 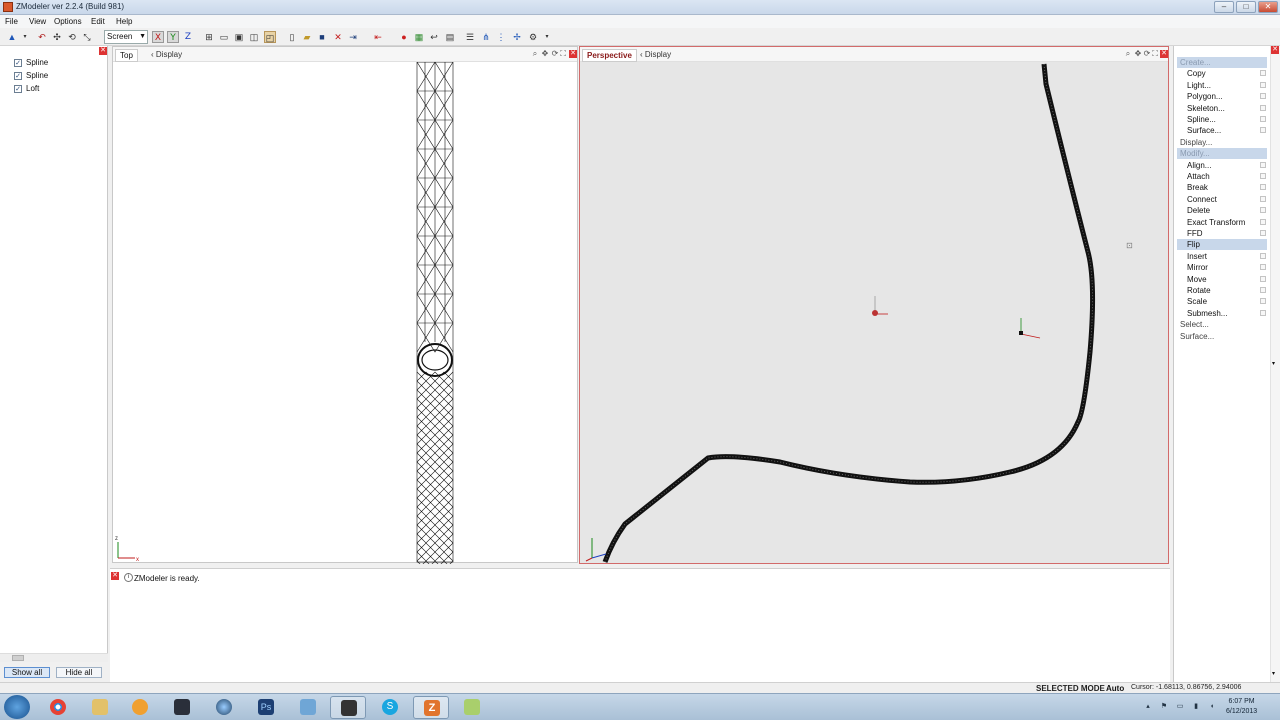 I want to click on command-ffd: FFD, so click(x=1195, y=233).